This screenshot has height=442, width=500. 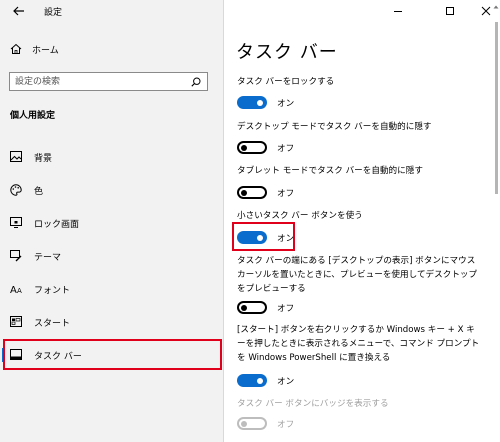 What do you see at coordinates (334, 127) in the screenshot?
I see `setting-autohide-desktop-label: デスクトップ モードでタスク バーを自動的に隠す` at bounding box center [334, 127].